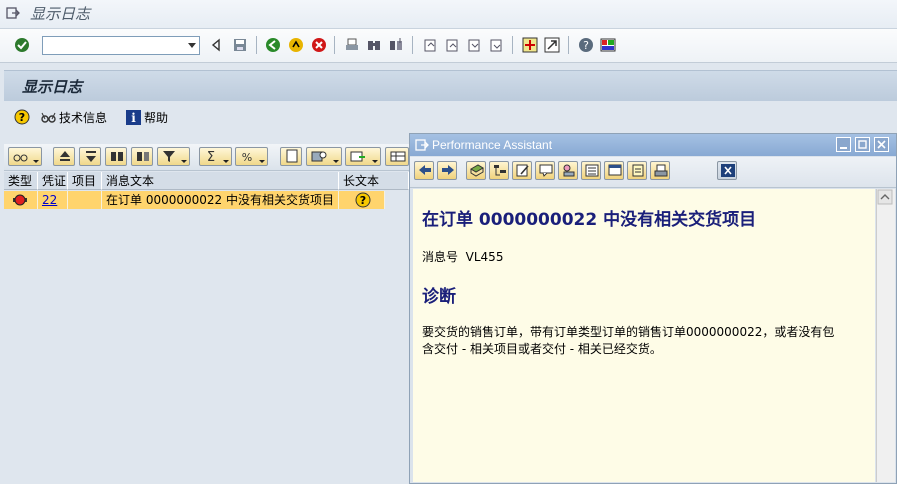 This screenshot has width=897, height=484. Describe the element at coordinates (452, 45) in the screenshot. I see `previous-page-icon` at that location.